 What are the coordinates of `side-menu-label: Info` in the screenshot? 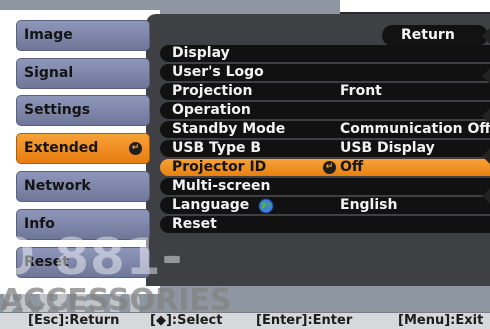 It's located at (39, 224).